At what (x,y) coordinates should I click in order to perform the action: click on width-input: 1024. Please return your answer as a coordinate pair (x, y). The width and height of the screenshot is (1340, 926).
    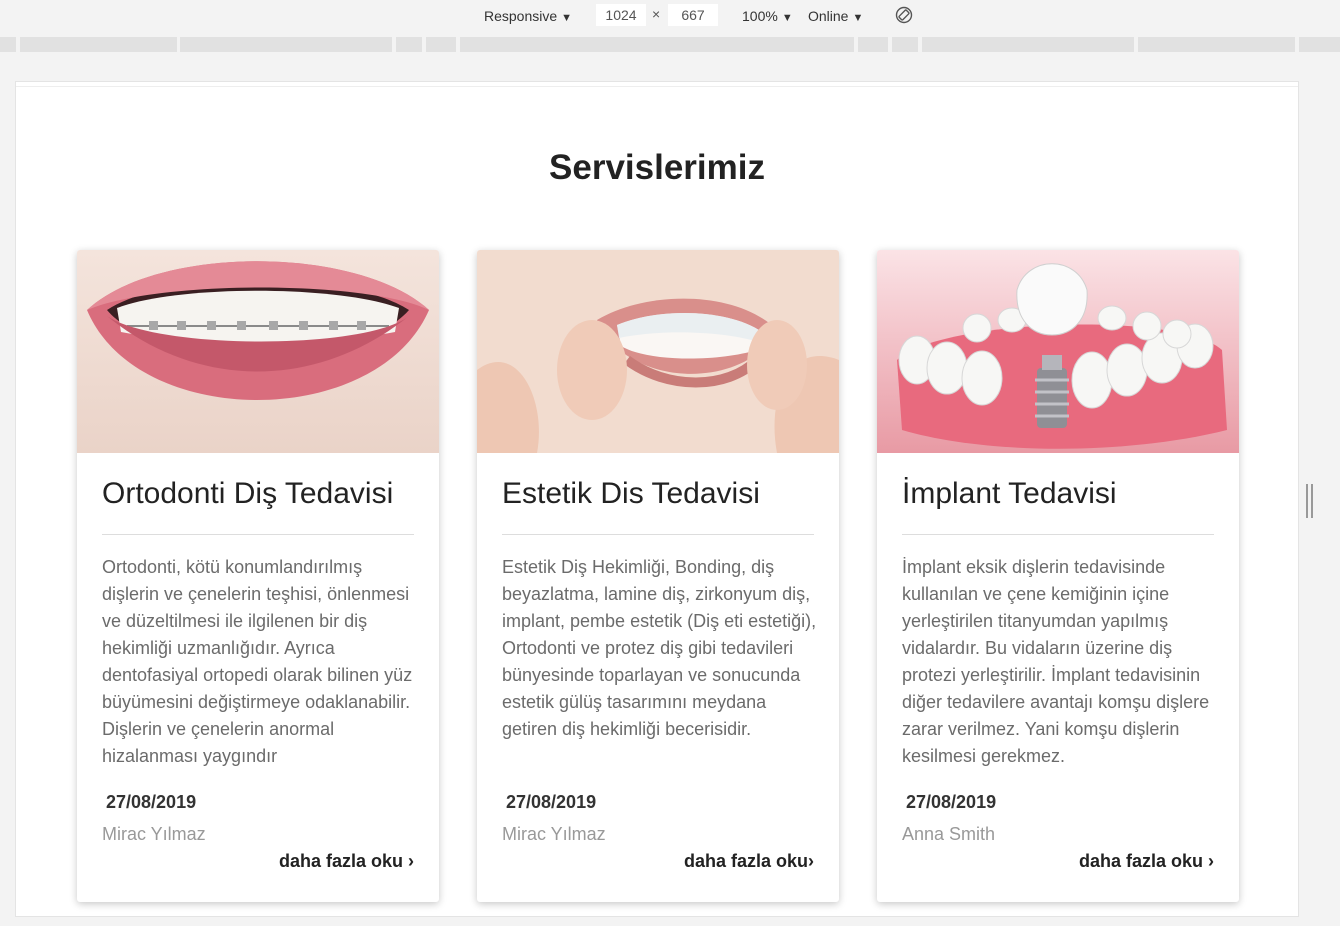
    Looking at the image, I should click on (621, 15).